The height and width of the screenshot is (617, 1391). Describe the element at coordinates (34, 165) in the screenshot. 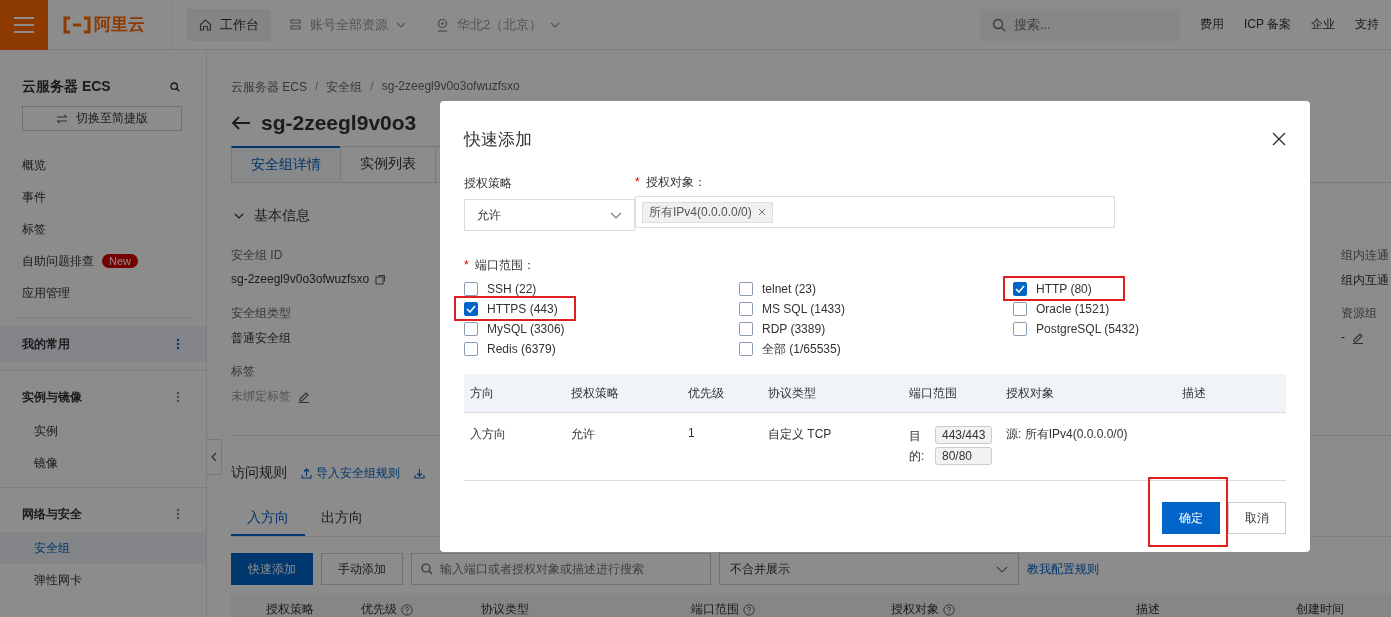

I see `sidebar-item: 概览` at that location.